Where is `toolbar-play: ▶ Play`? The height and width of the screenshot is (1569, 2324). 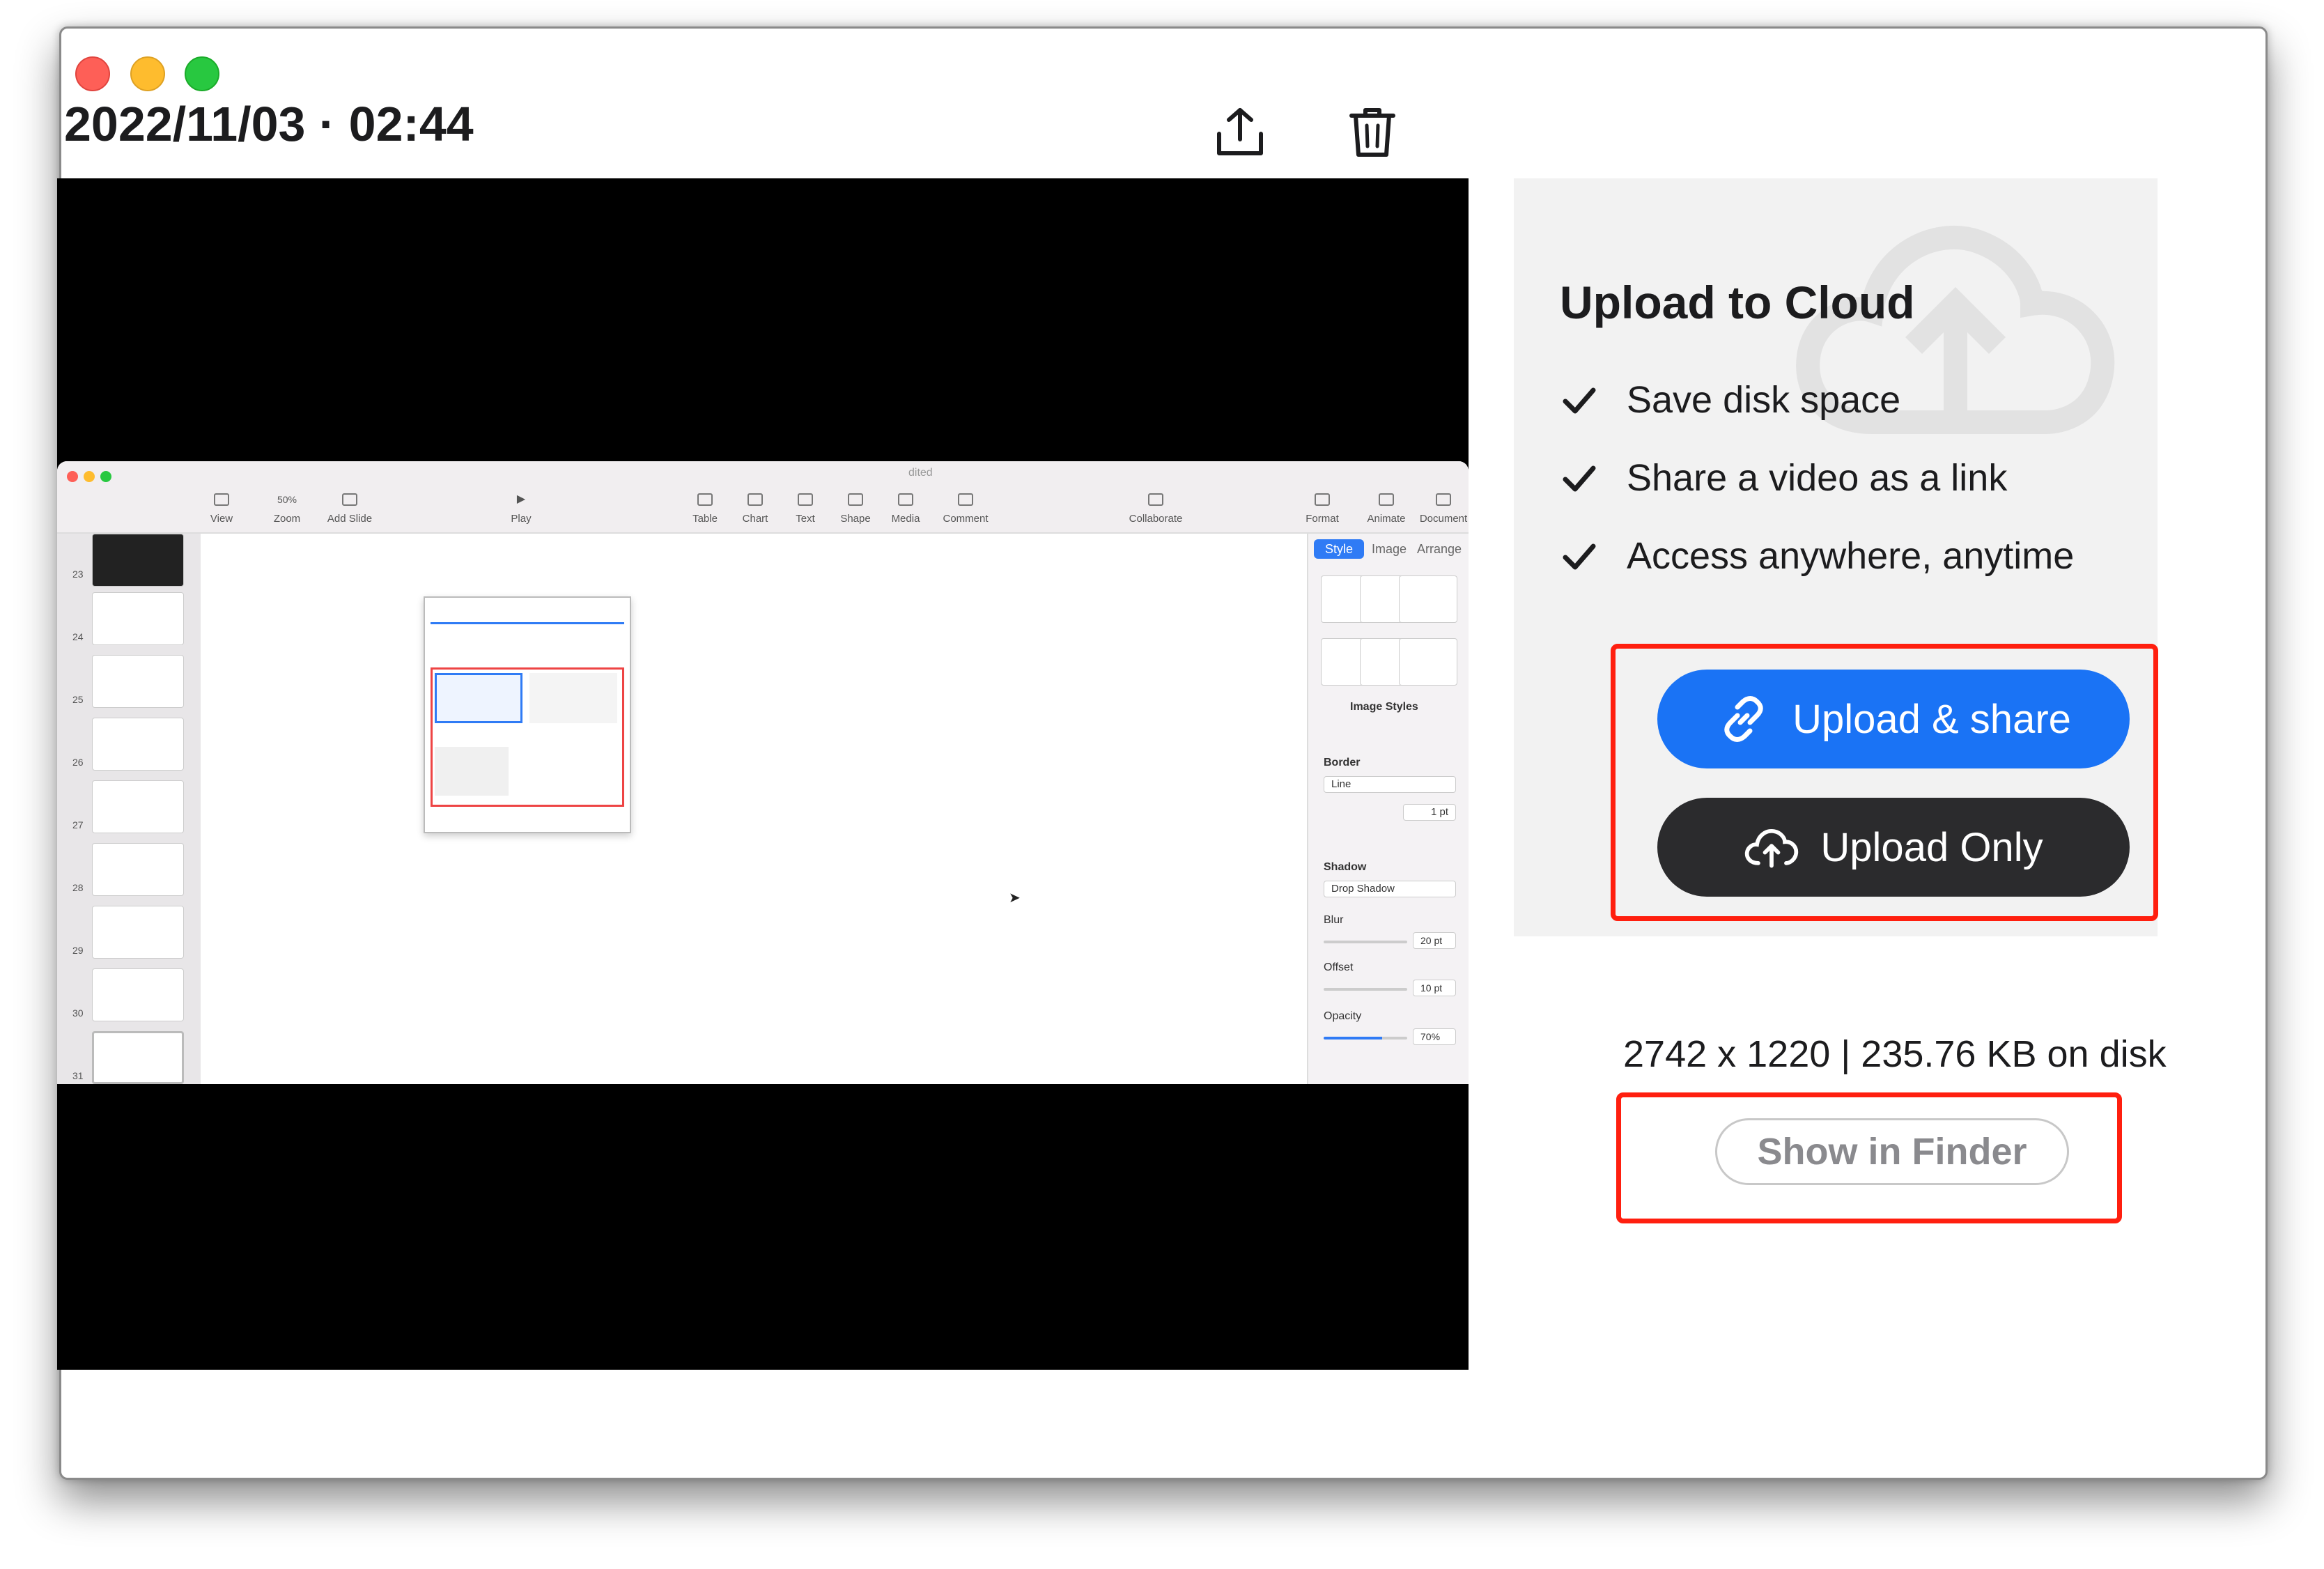
toolbar-play: ▶ Play is located at coordinates (521, 509).